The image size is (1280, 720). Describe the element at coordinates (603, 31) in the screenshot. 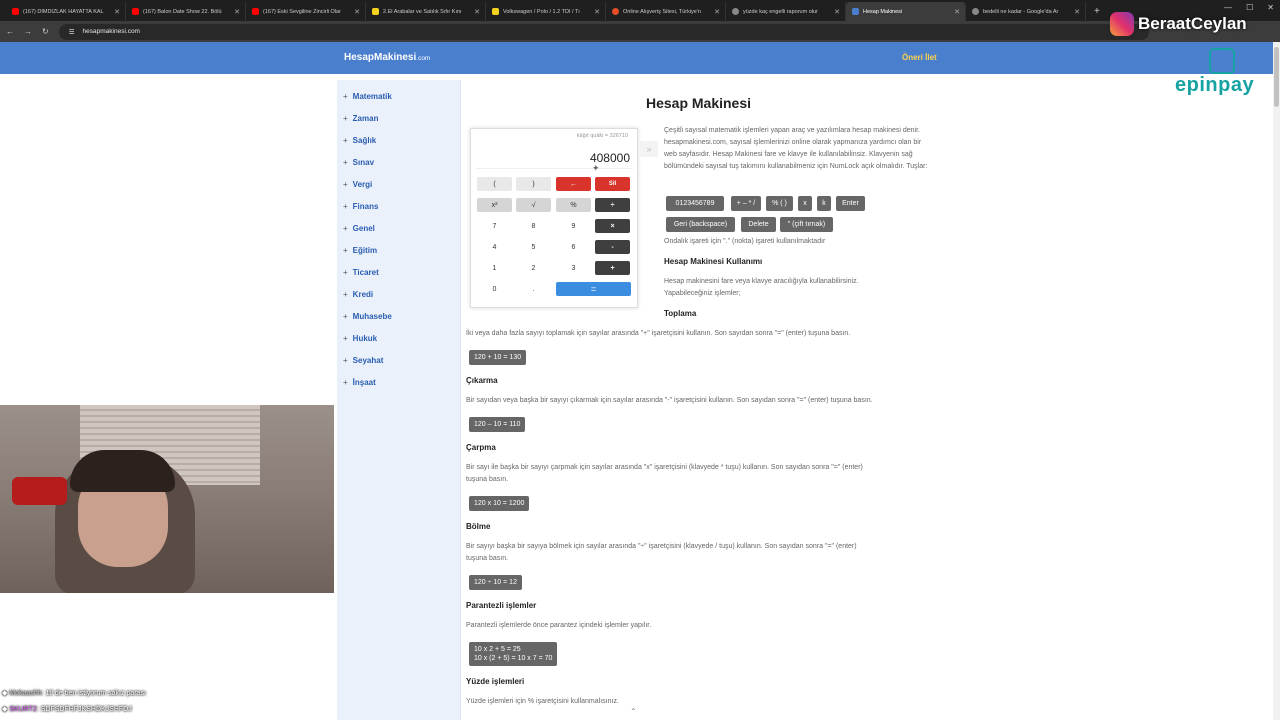

I see `url-field: ☰ hesapmakinesi.com` at that location.